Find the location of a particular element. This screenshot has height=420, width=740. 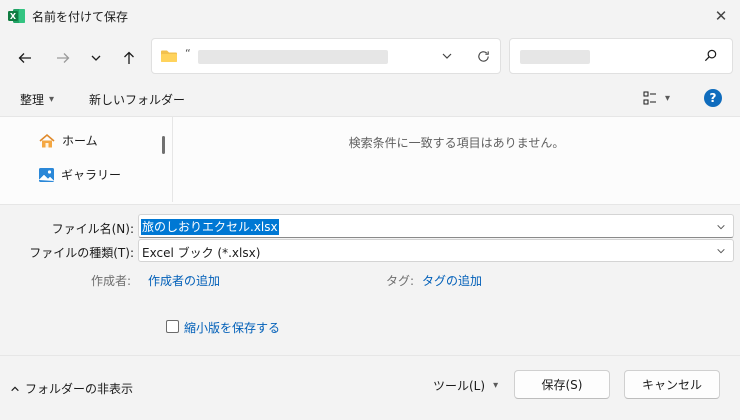

filename-dropdown-button is located at coordinates (721, 228).